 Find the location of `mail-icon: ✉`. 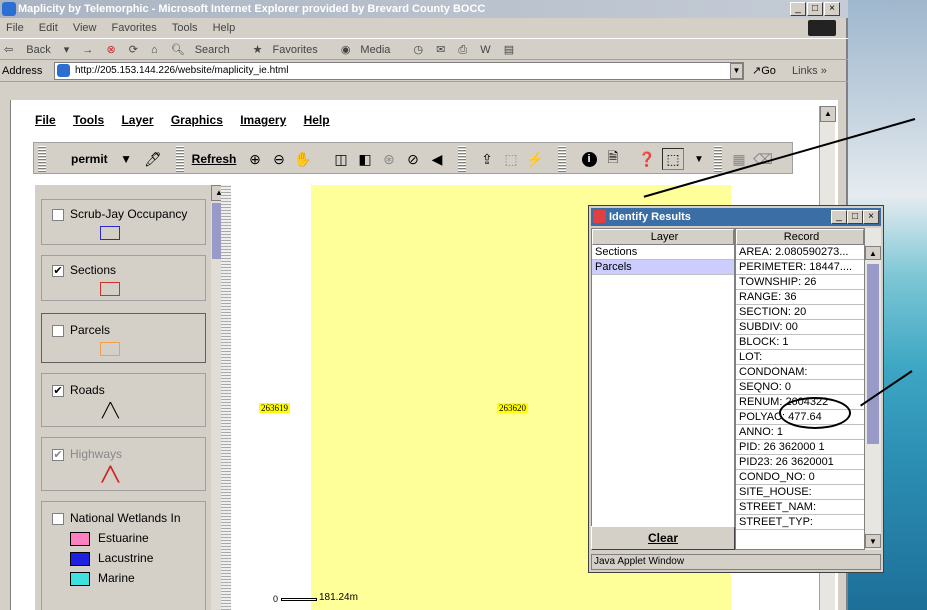

mail-icon: ✉ is located at coordinates (440, 50).